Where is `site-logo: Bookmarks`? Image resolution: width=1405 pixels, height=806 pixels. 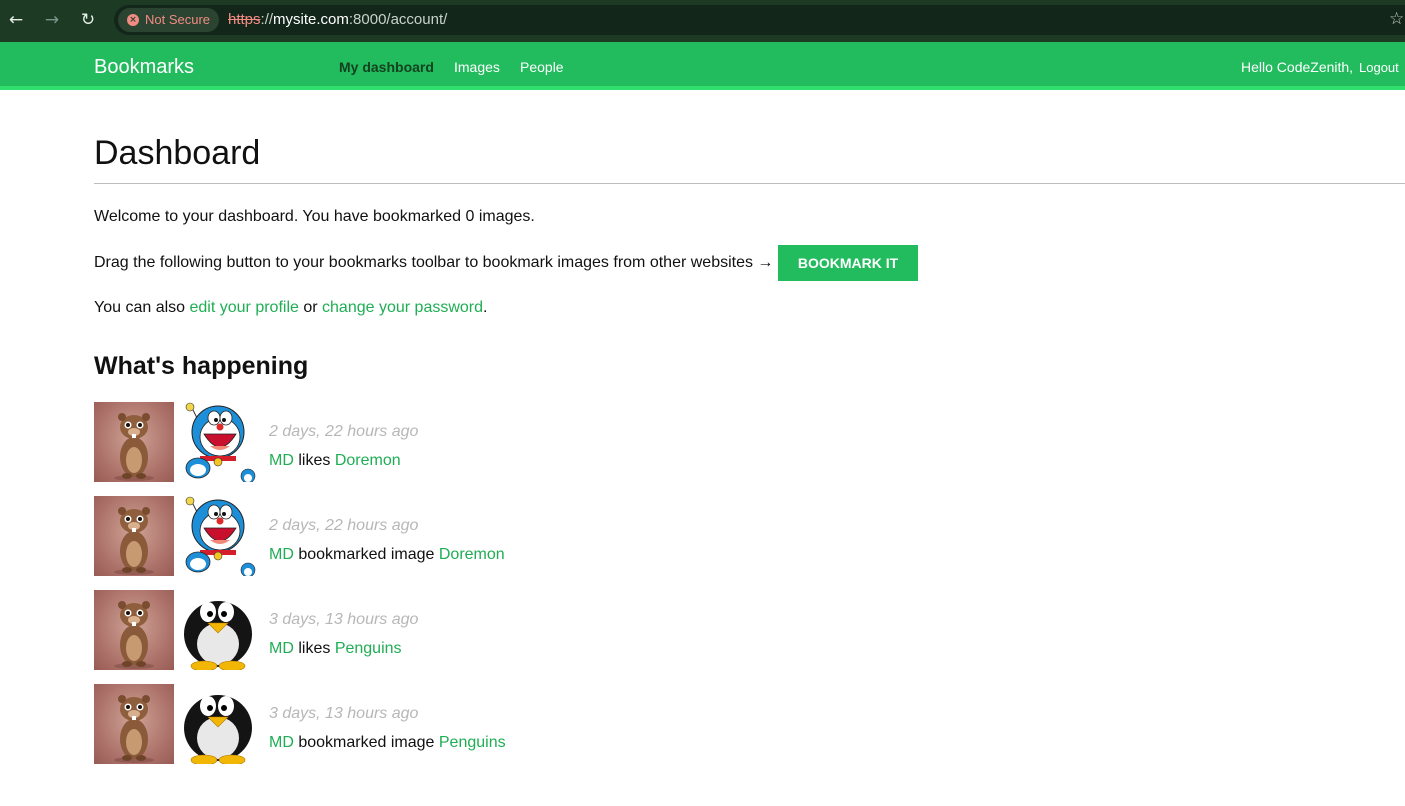 site-logo: Bookmarks is located at coordinates (144, 67).